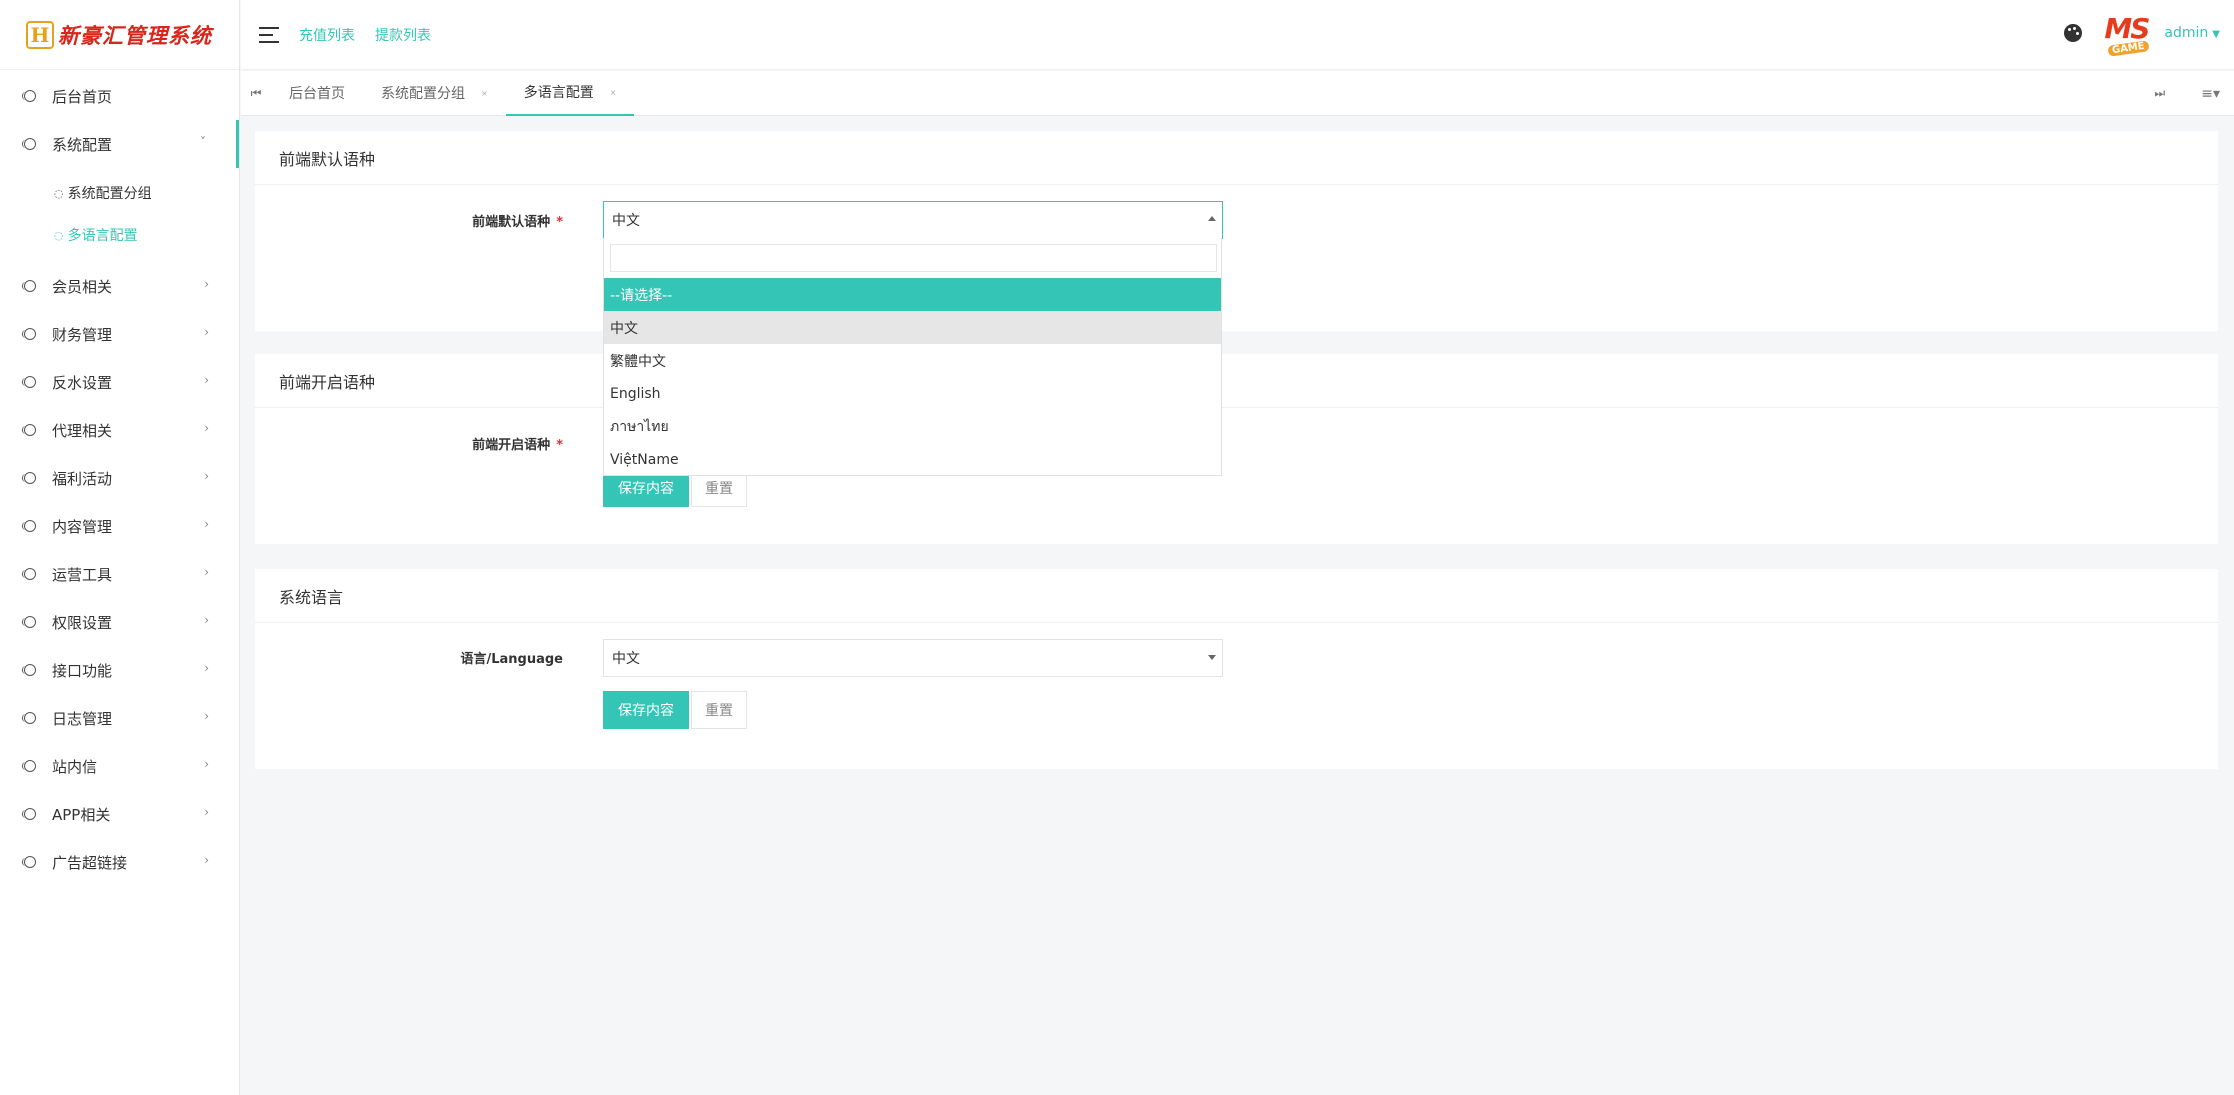 The image size is (2234, 1095). Describe the element at coordinates (912, 327) in the screenshot. I see `dropdown-option: 中文` at that location.